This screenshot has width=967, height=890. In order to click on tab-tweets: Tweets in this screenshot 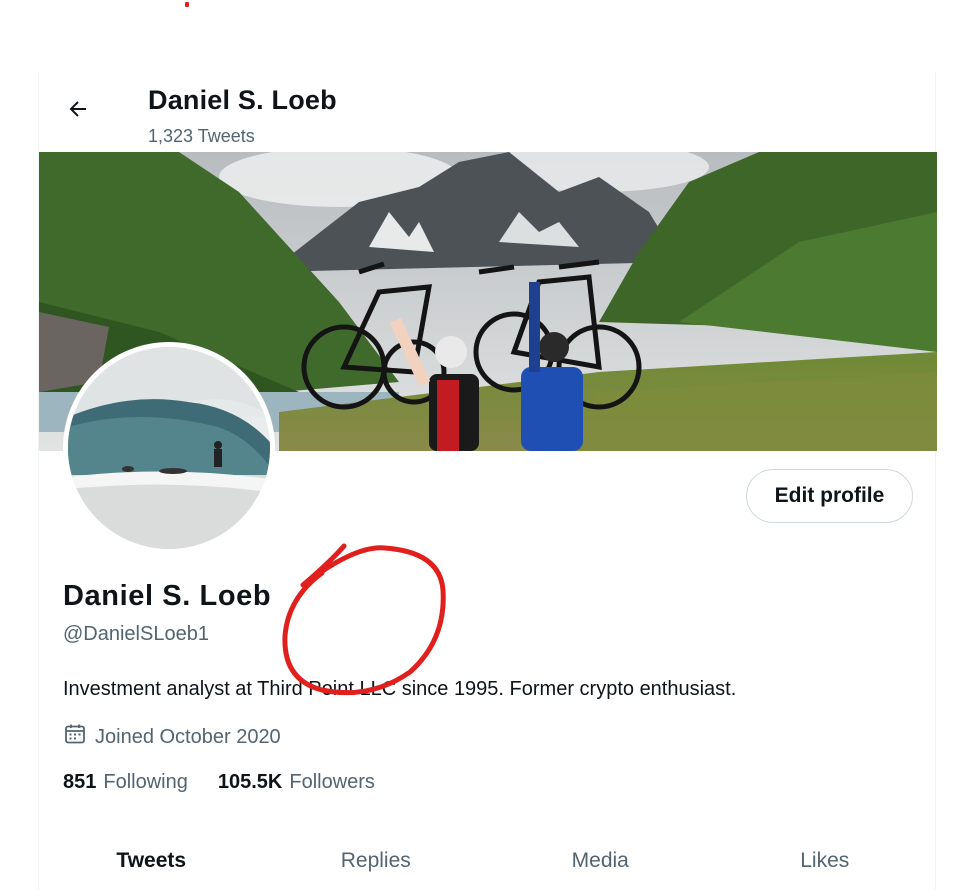, I will do `click(151, 861)`.